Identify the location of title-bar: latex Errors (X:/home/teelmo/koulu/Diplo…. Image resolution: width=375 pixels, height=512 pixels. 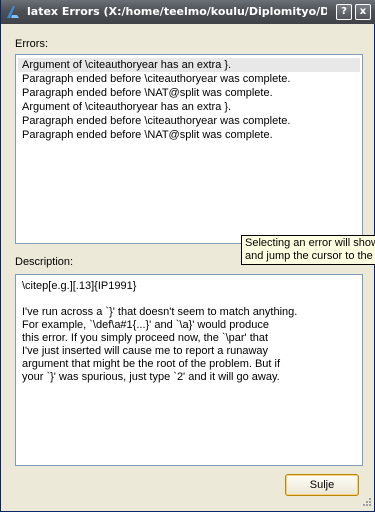
(188, 12).